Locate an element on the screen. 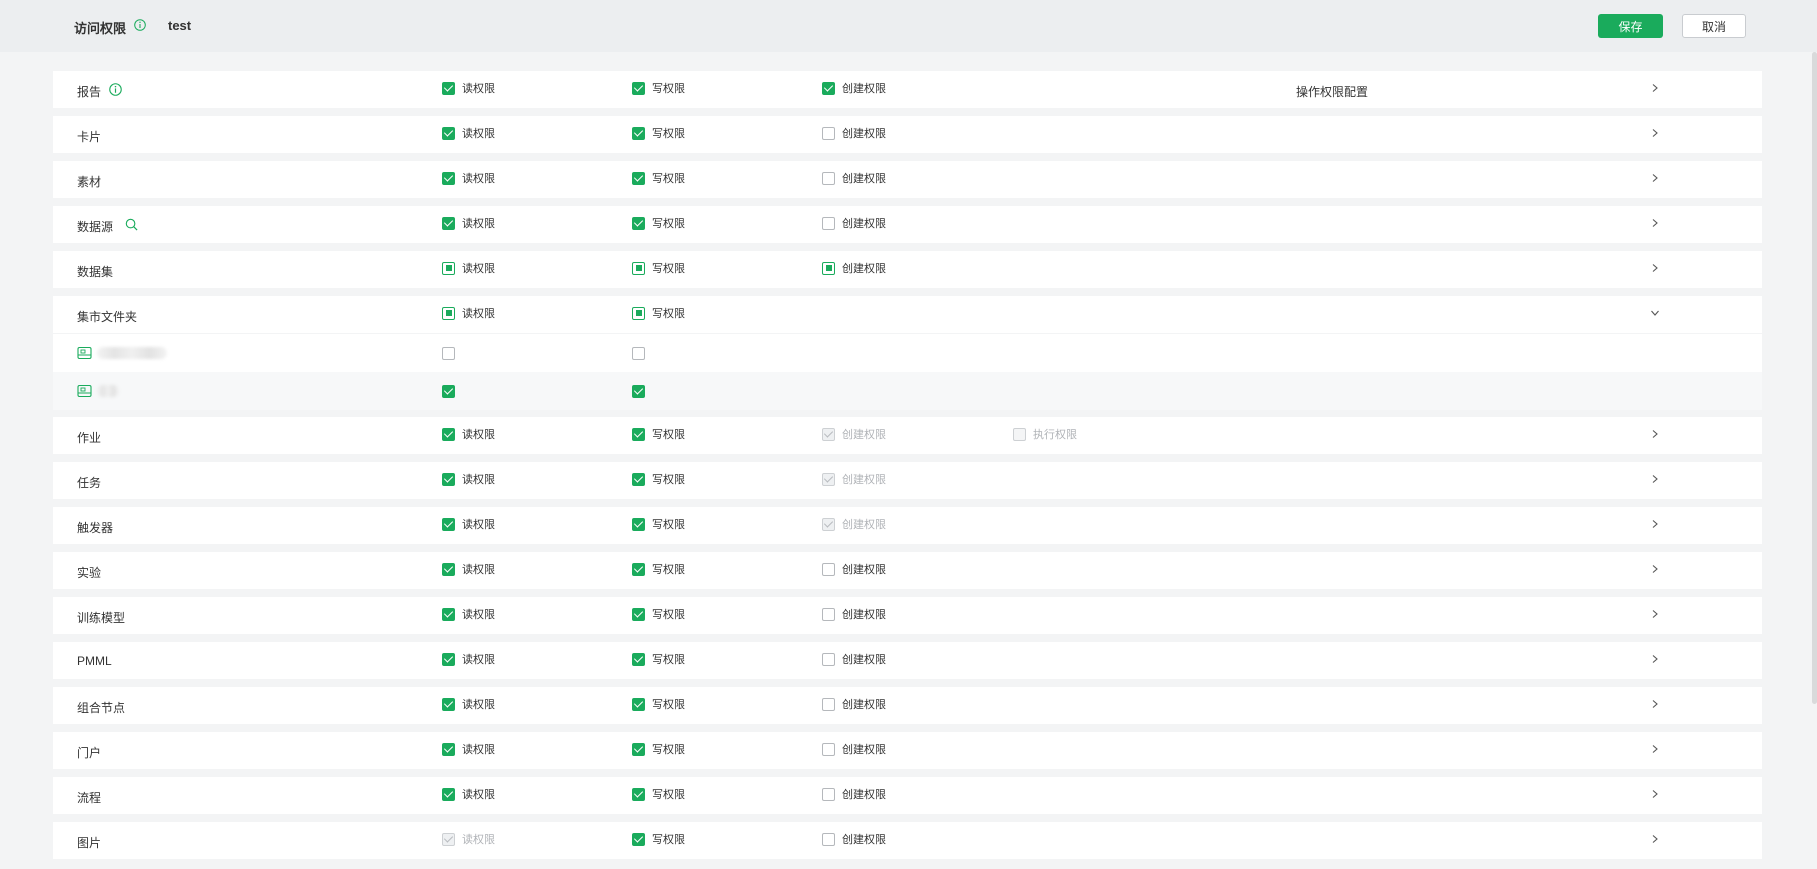  save-button: 保存 is located at coordinates (1630, 26).